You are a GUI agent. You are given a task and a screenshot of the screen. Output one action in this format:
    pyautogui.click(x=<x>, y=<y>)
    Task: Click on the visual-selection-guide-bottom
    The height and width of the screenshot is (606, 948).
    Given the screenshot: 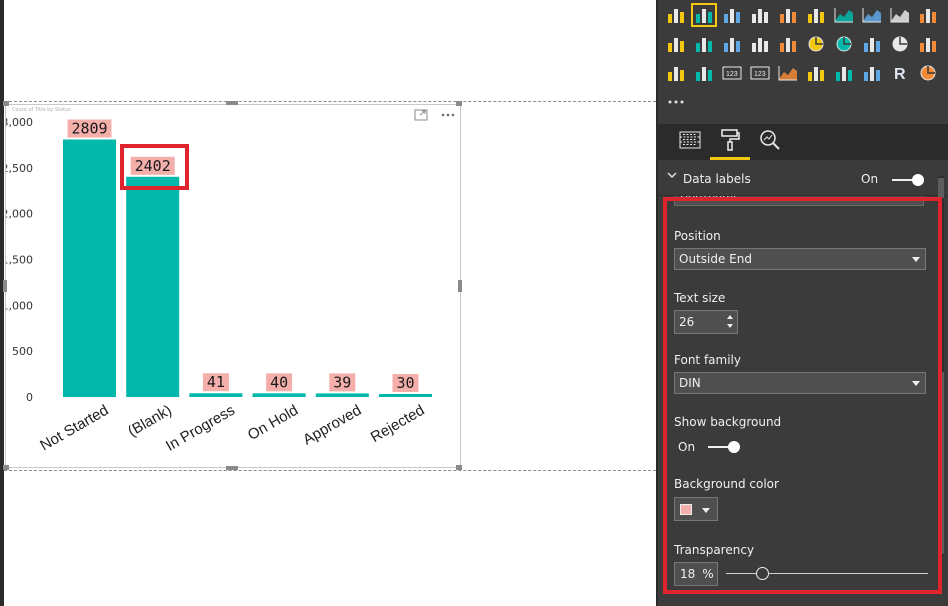 What is the action you would take?
    pyautogui.click(x=330, y=470)
    